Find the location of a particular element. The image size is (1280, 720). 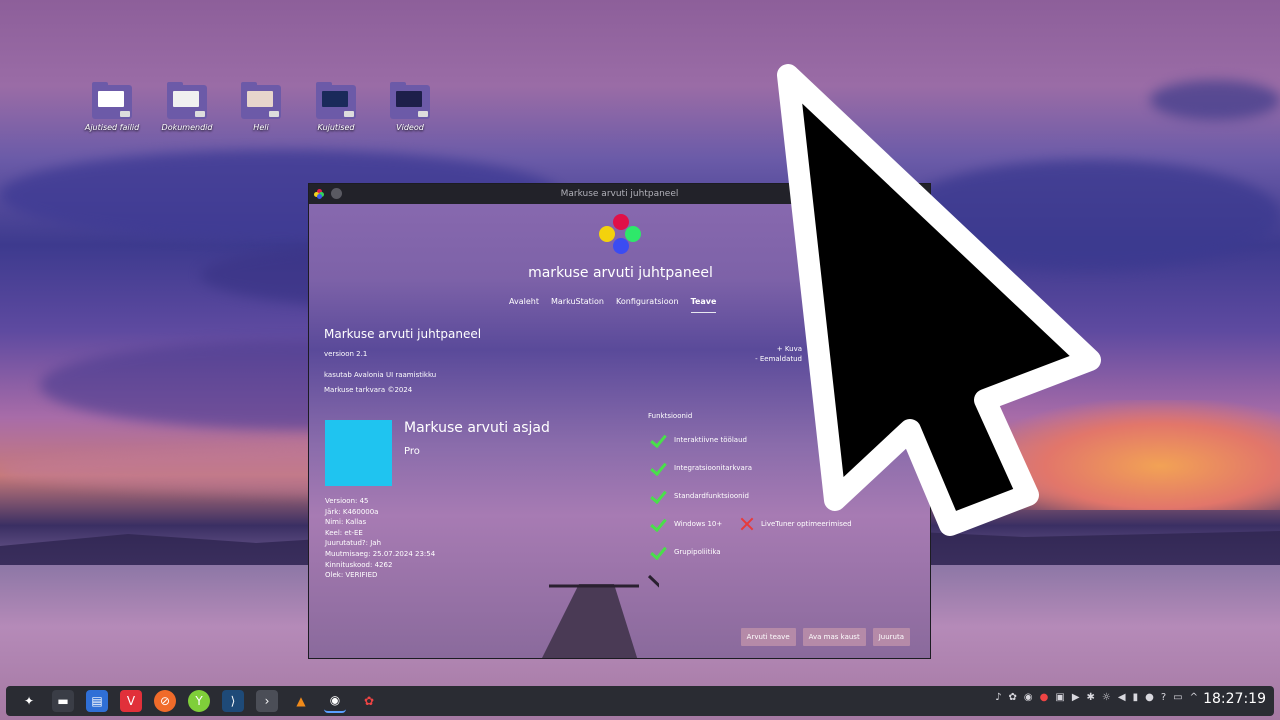

clipboard-icon: ▣ is located at coordinates (1059, 697).